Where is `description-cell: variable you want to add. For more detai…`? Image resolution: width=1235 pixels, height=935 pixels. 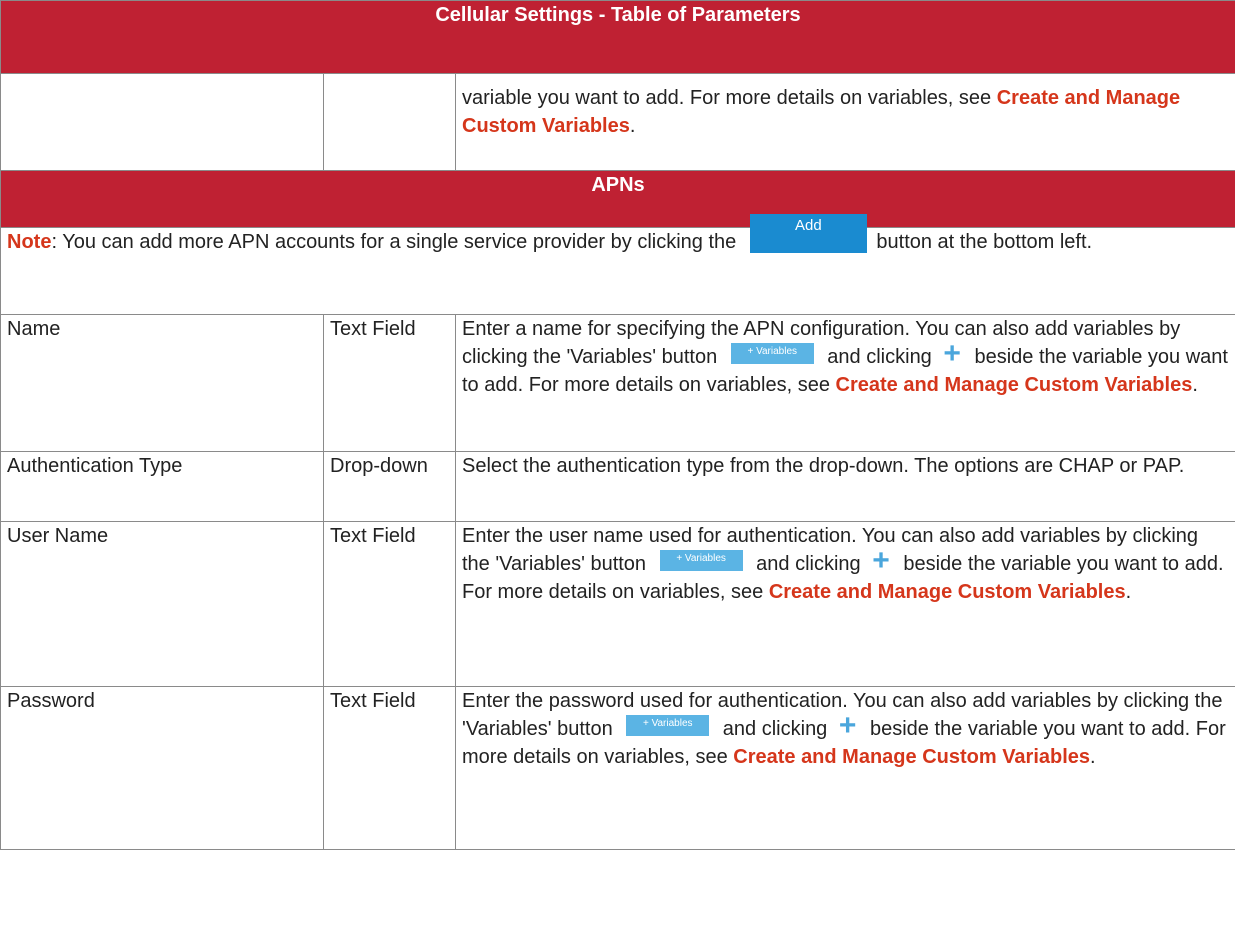 description-cell: variable you want to add. For more detai… is located at coordinates (844, 122).